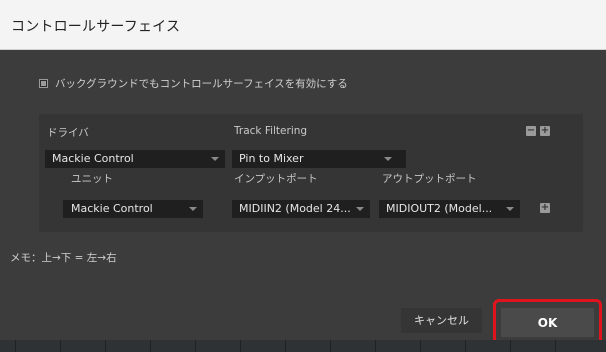 The height and width of the screenshot is (352, 606). What do you see at coordinates (429, 179) in the screenshot?
I see `output-port-header: アウトプットポート` at bounding box center [429, 179].